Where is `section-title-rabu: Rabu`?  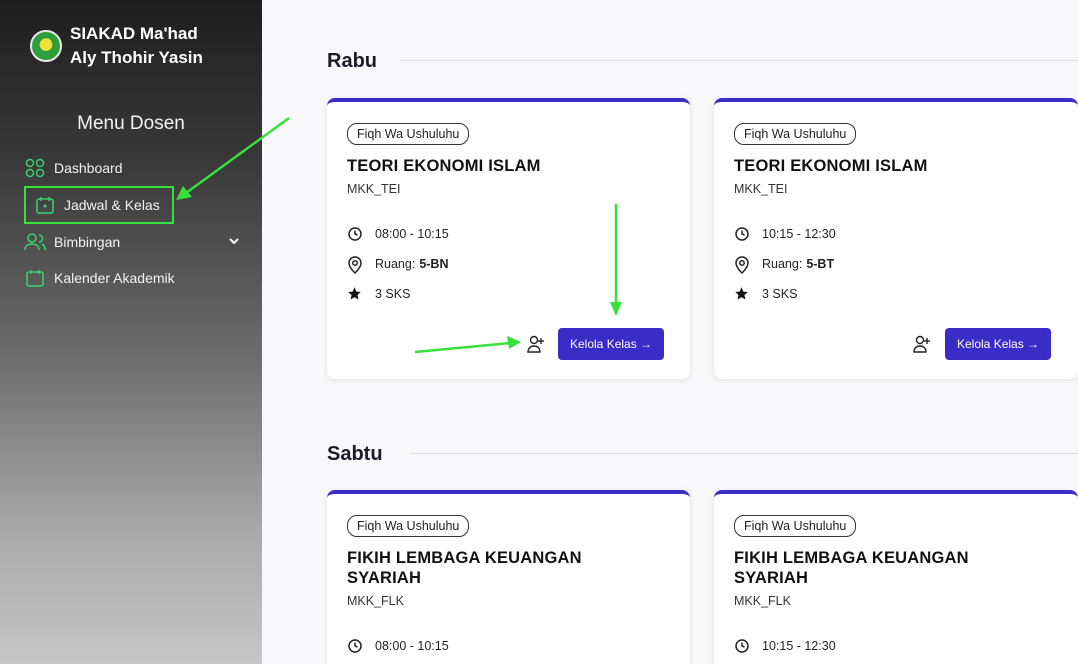
section-title-rabu: Rabu is located at coordinates (352, 61).